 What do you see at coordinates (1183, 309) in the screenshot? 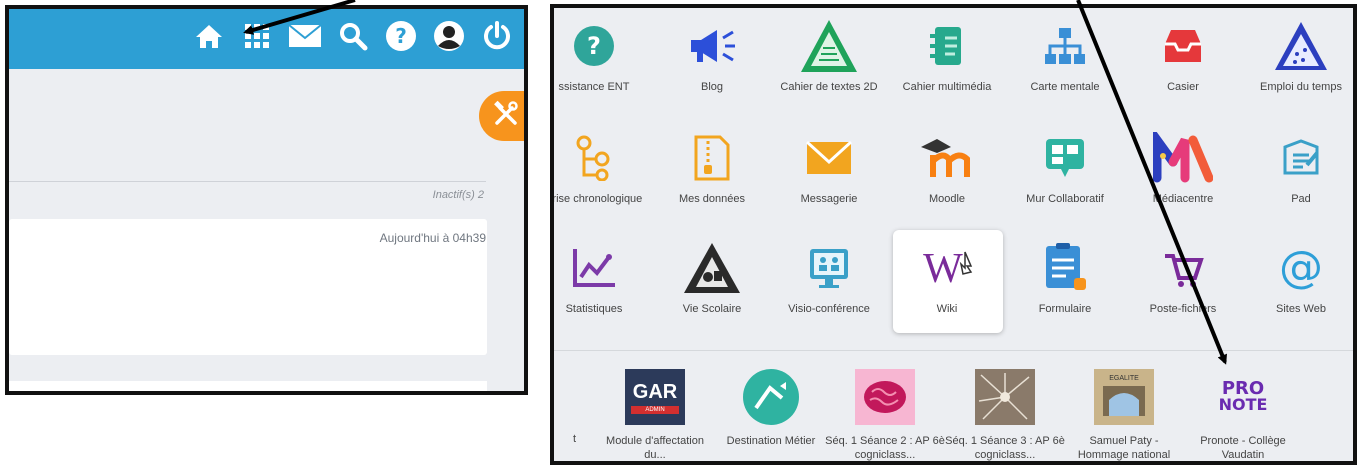
I see `app-label: Poste-fichiers` at bounding box center [1183, 309].